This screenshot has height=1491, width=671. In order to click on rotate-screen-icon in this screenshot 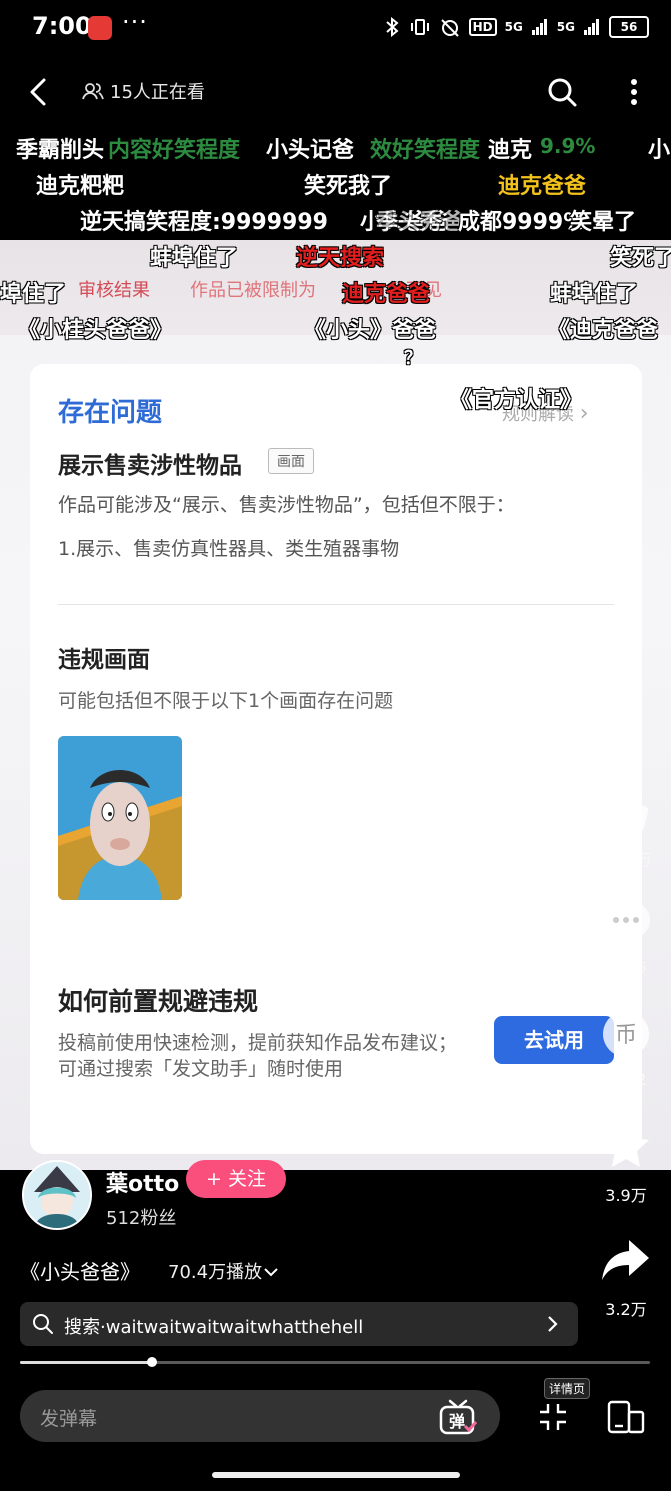, I will do `click(626, 1417)`.